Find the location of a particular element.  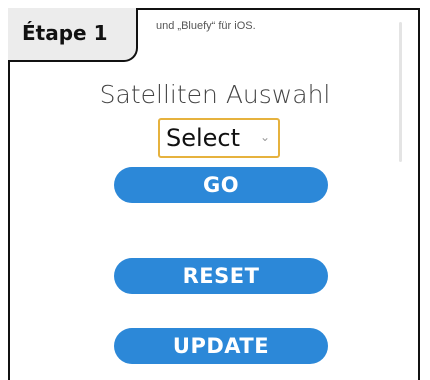

chevron-down-icon: ⌄ is located at coordinates (264, 137).